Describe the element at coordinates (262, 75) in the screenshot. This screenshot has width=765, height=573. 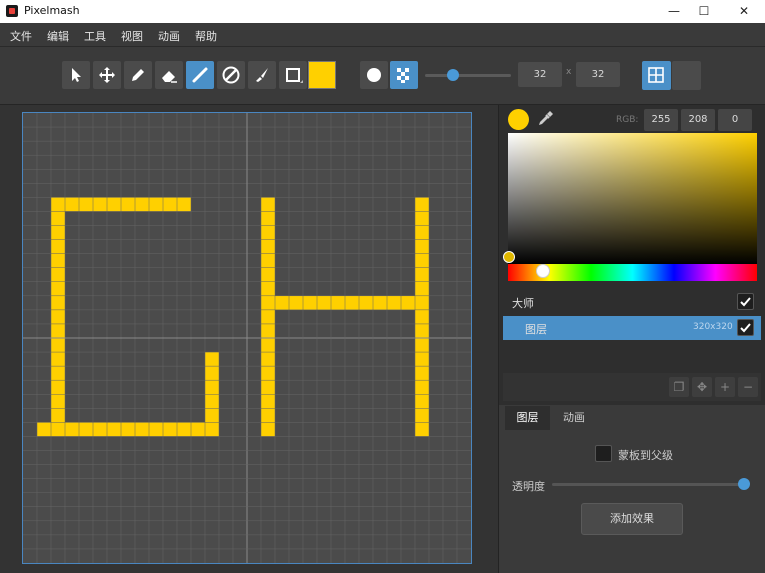
I see `brush-tool-button` at that location.